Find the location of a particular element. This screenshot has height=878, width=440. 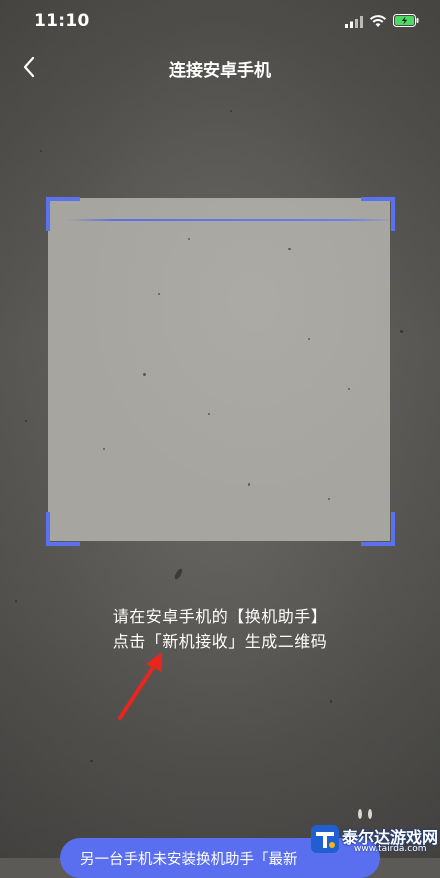

hint-line-1: 请在安卓手机的【换机助手】 is located at coordinates (220, 616).